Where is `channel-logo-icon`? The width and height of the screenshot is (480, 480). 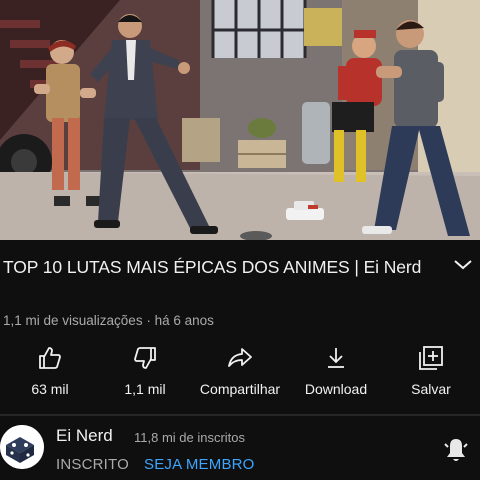
channel-logo-icon is located at coordinates (22, 447).